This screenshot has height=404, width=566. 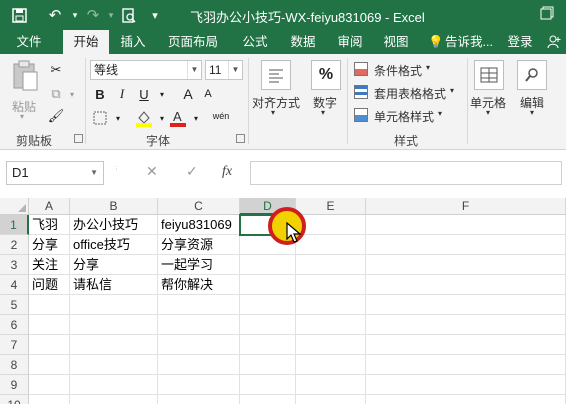 I want to click on cell-e6, so click(x=331, y=325).